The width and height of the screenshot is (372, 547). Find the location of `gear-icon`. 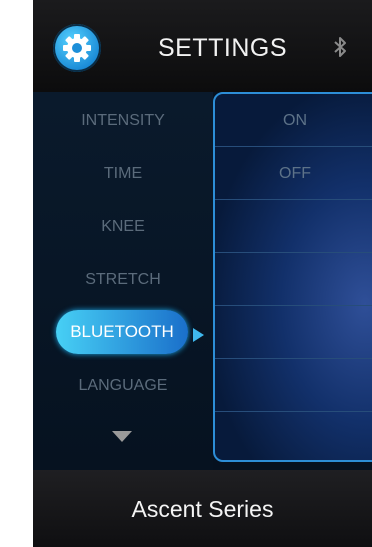

gear-icon is located at coordinates (77, 48).